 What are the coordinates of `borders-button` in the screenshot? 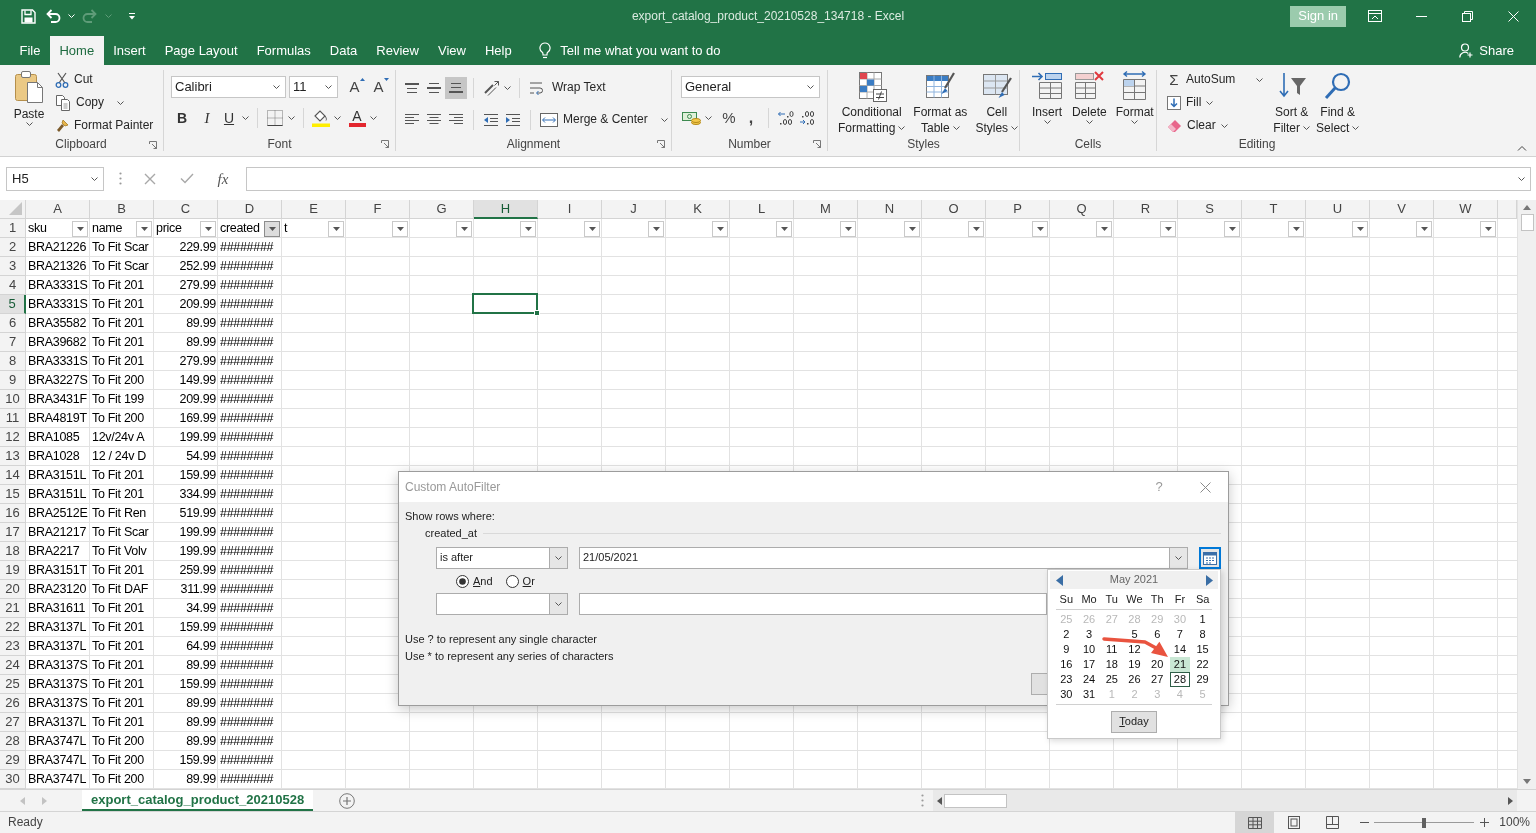 It's located at (275, 118).